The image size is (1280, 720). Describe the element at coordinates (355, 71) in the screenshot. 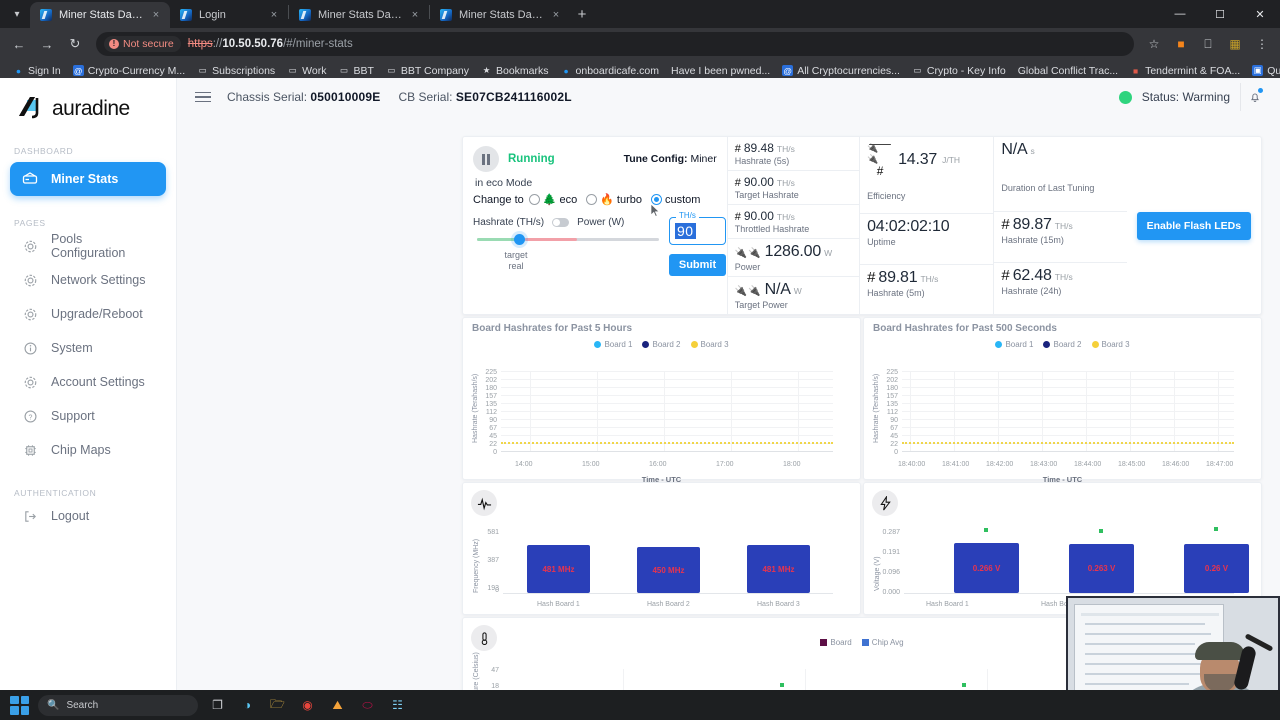

I see `bookmark-folder: ▭ BBT` at that location.